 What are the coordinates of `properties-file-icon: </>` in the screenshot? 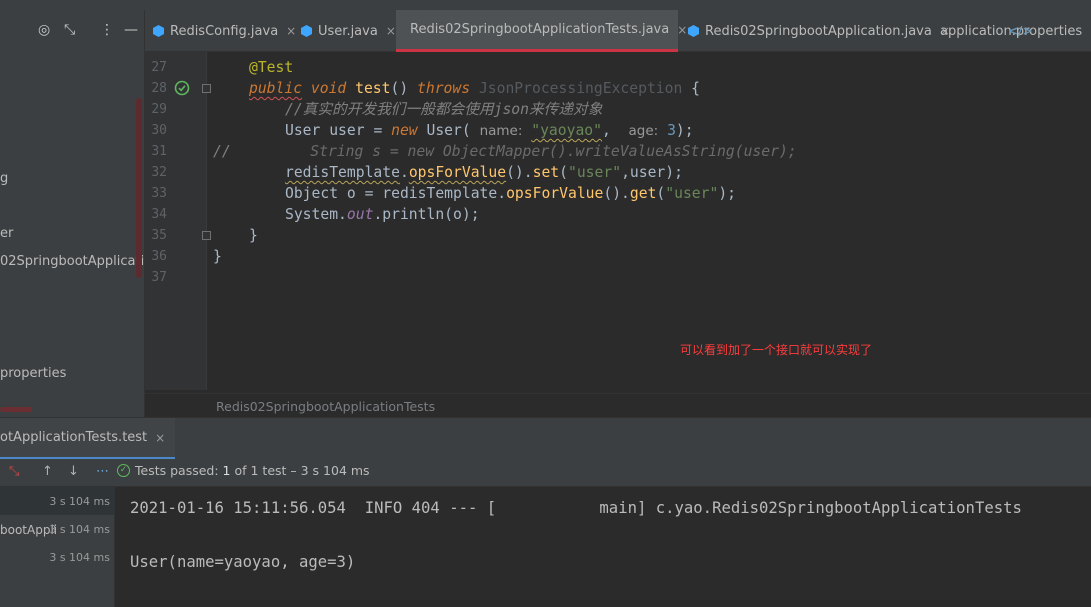 It's located at (1020, 30).